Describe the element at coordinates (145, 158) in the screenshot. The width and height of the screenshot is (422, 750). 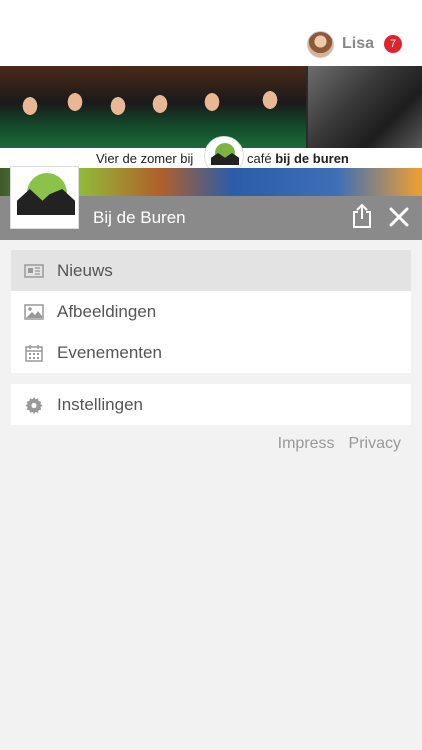
I see `banner-tagline: Vier de zomer bij` at that location.